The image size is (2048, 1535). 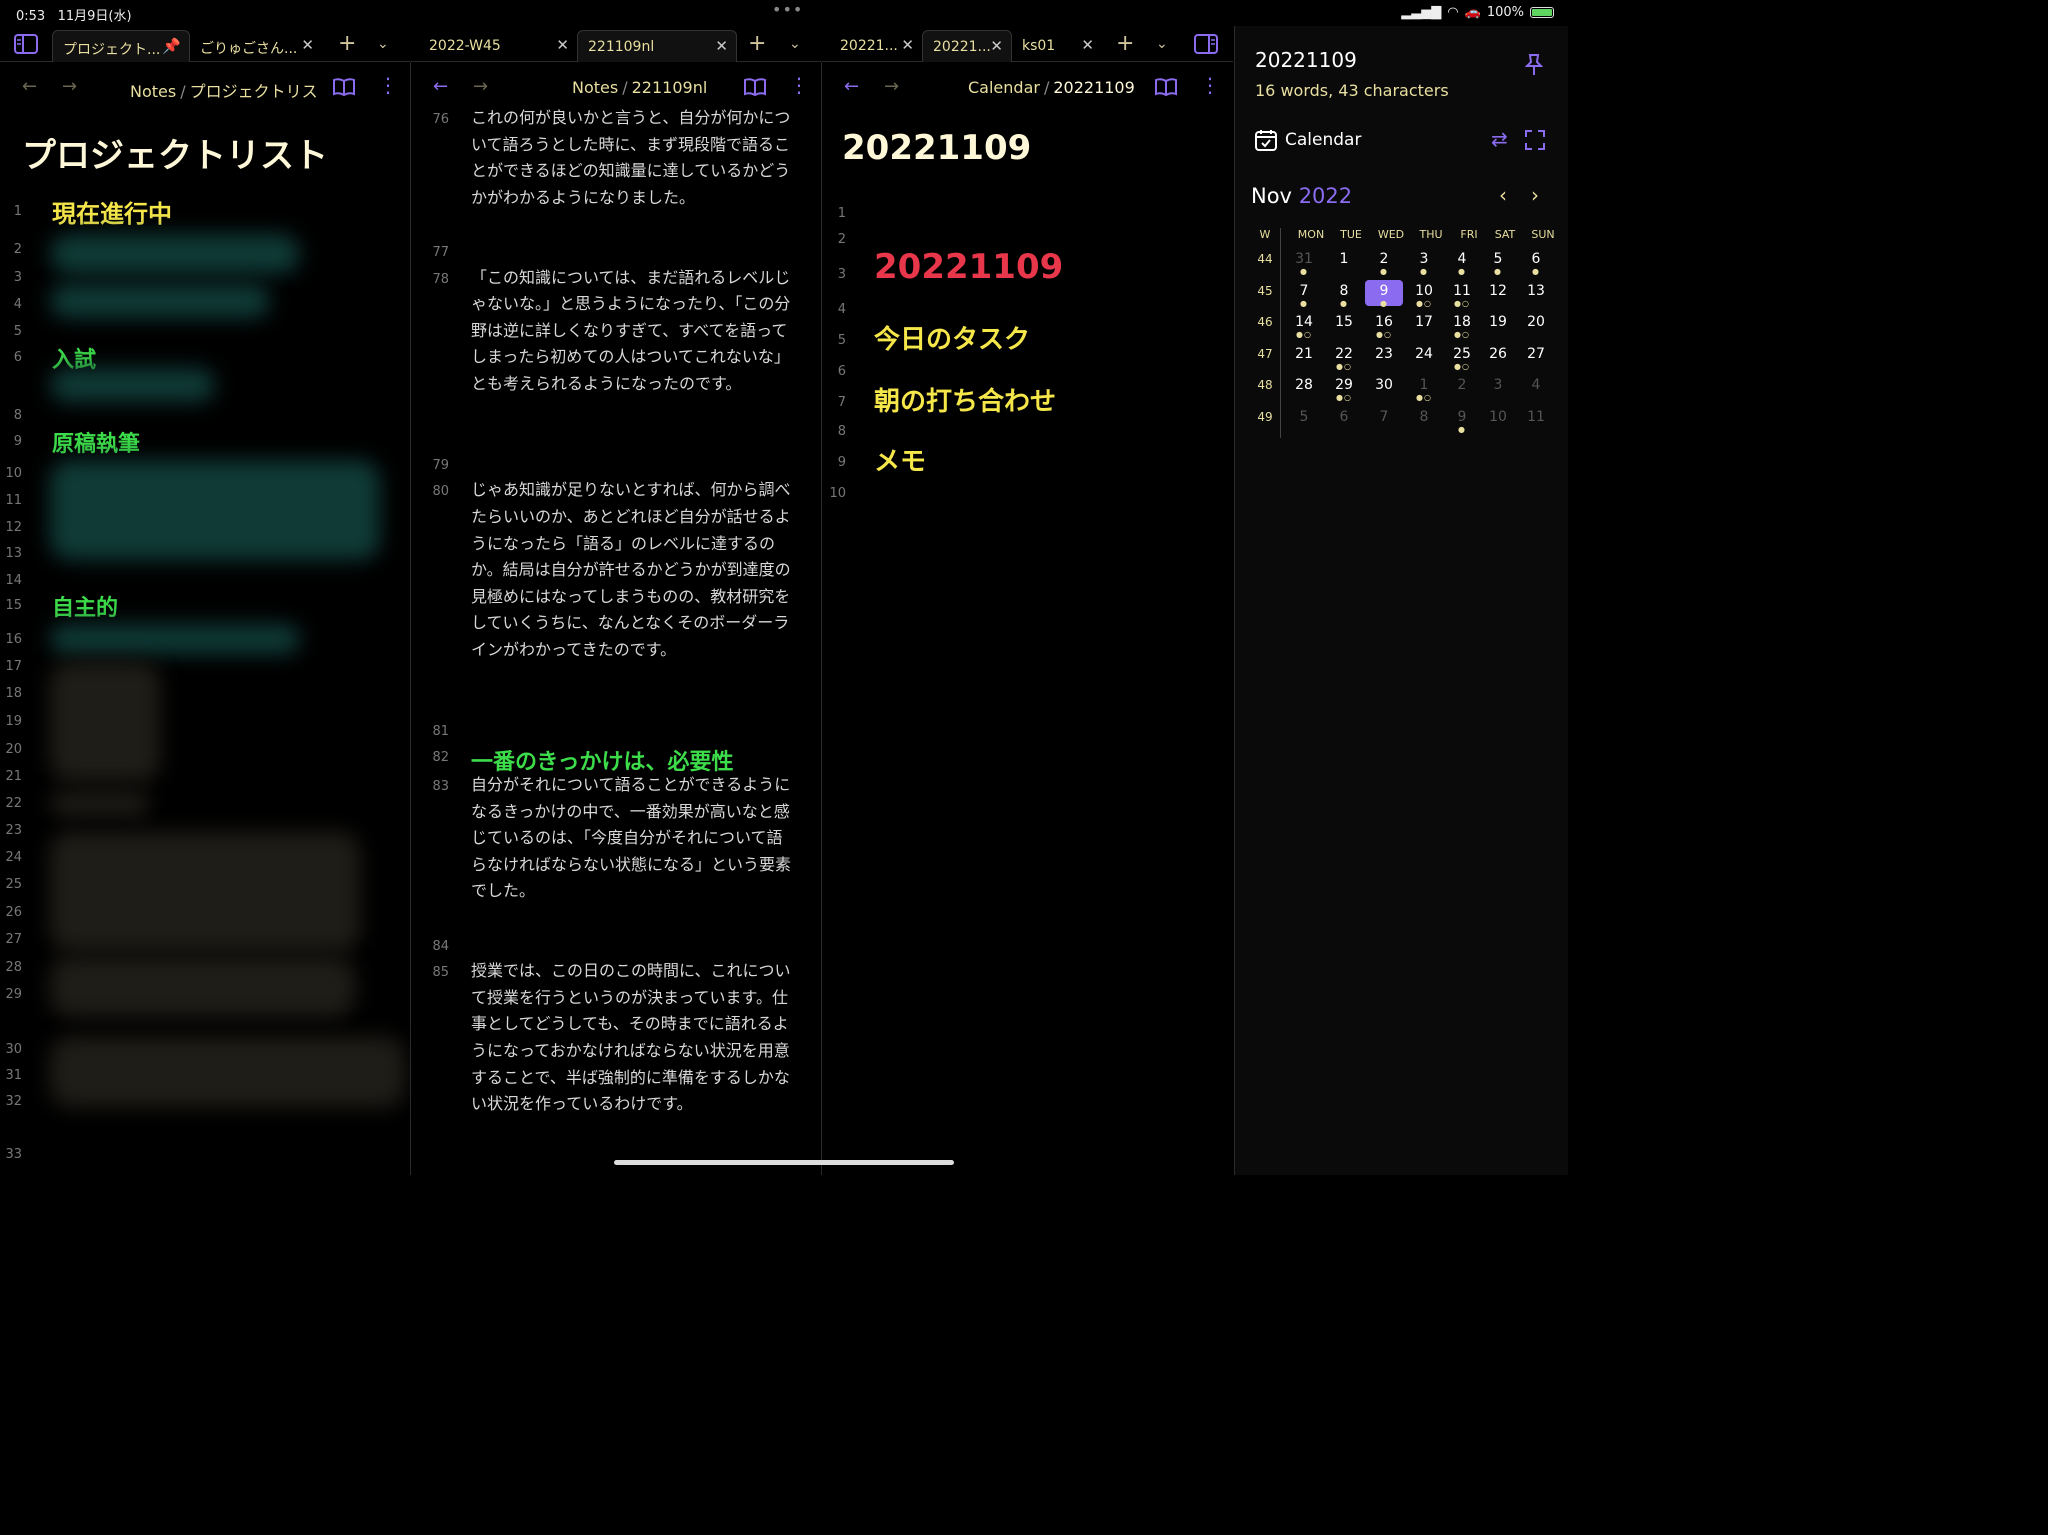 What do you see at coordinates (1536, 387) in the screenshot?
I see `calendar-day: 4` at bounding box center [1536, 387].